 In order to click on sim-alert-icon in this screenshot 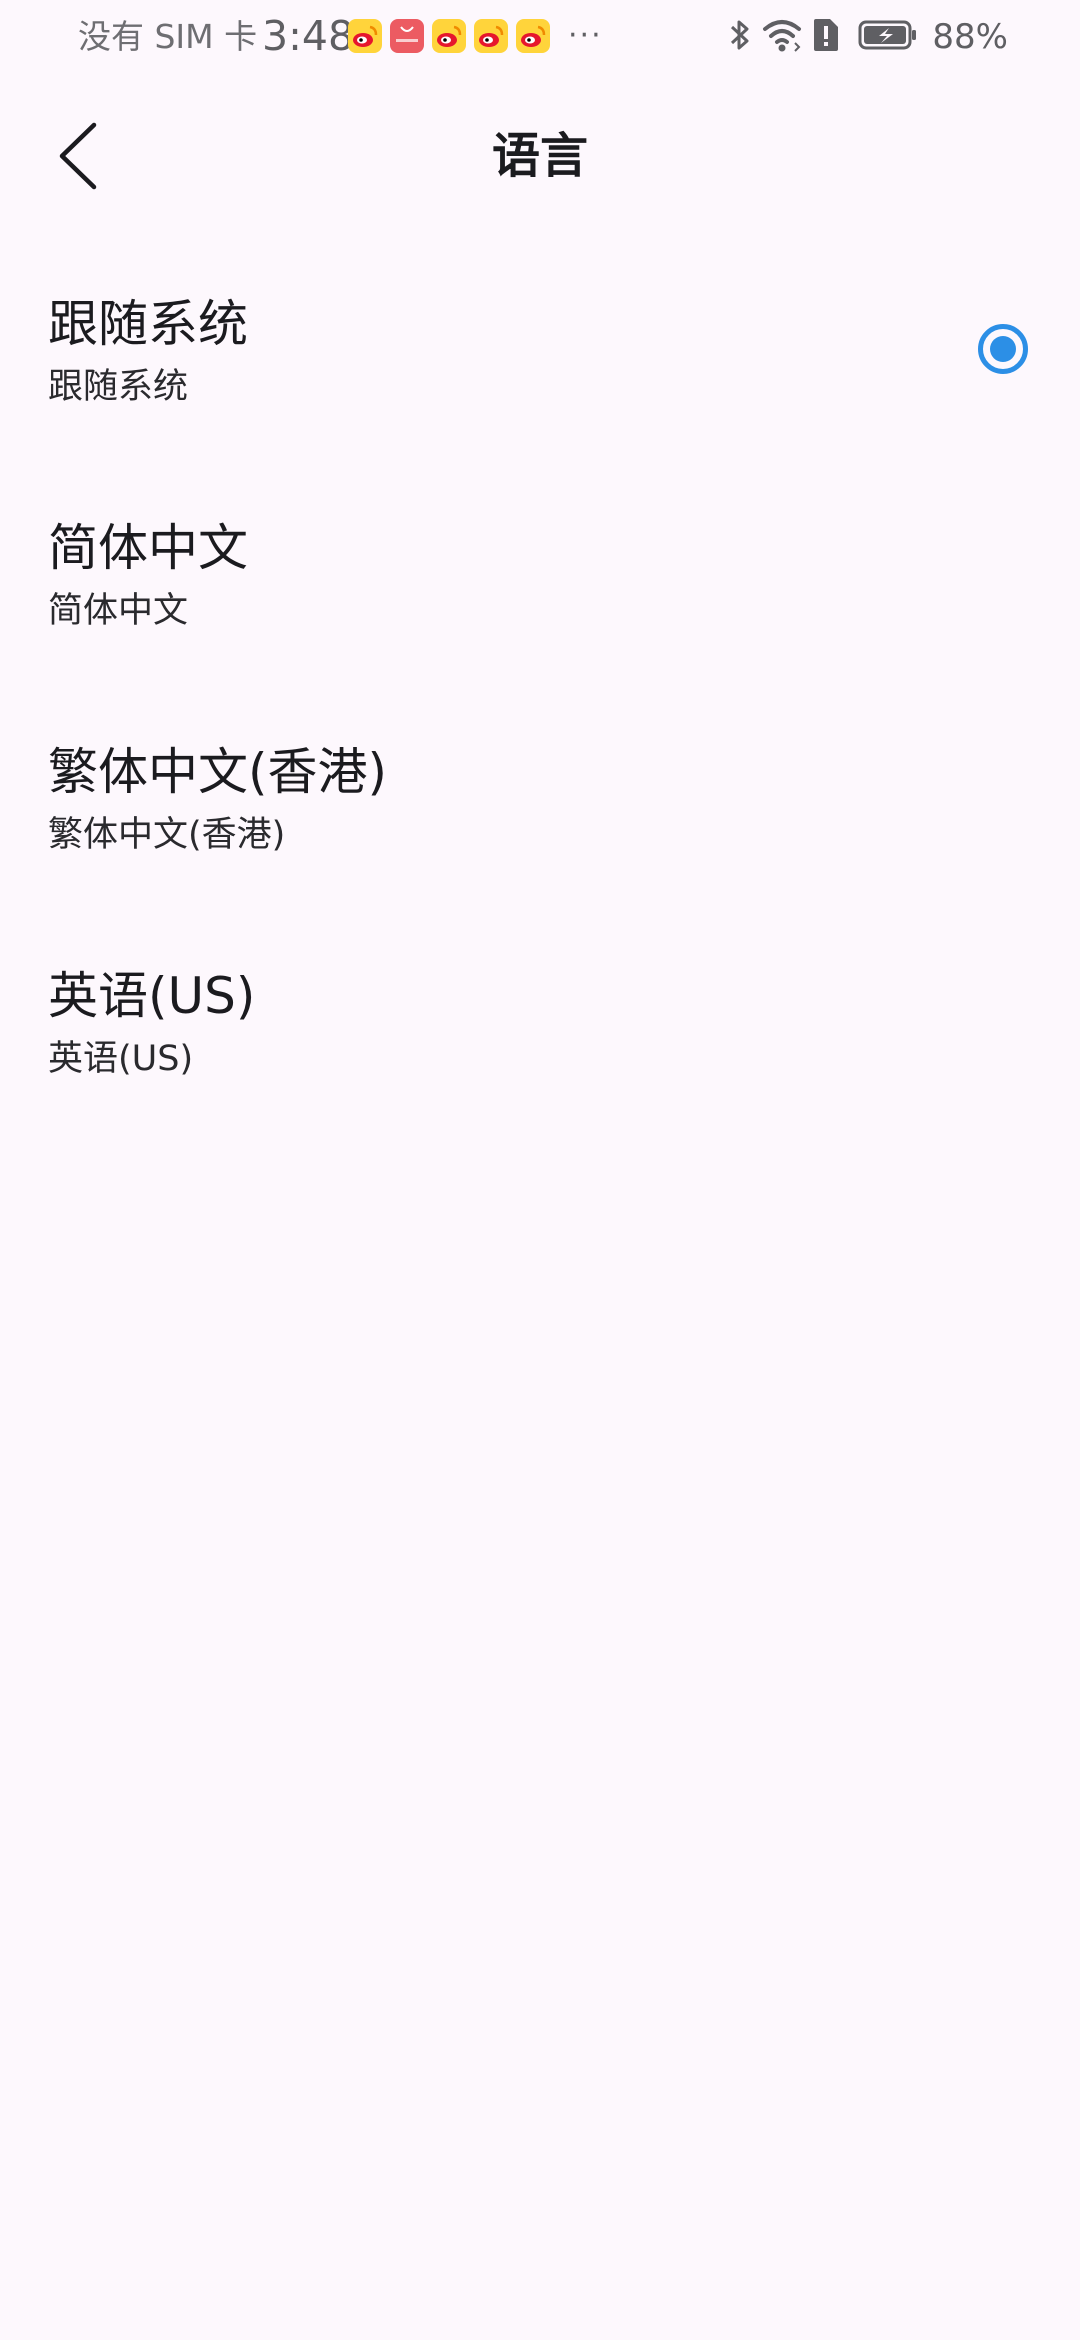, I will do `click(826, 37)`.